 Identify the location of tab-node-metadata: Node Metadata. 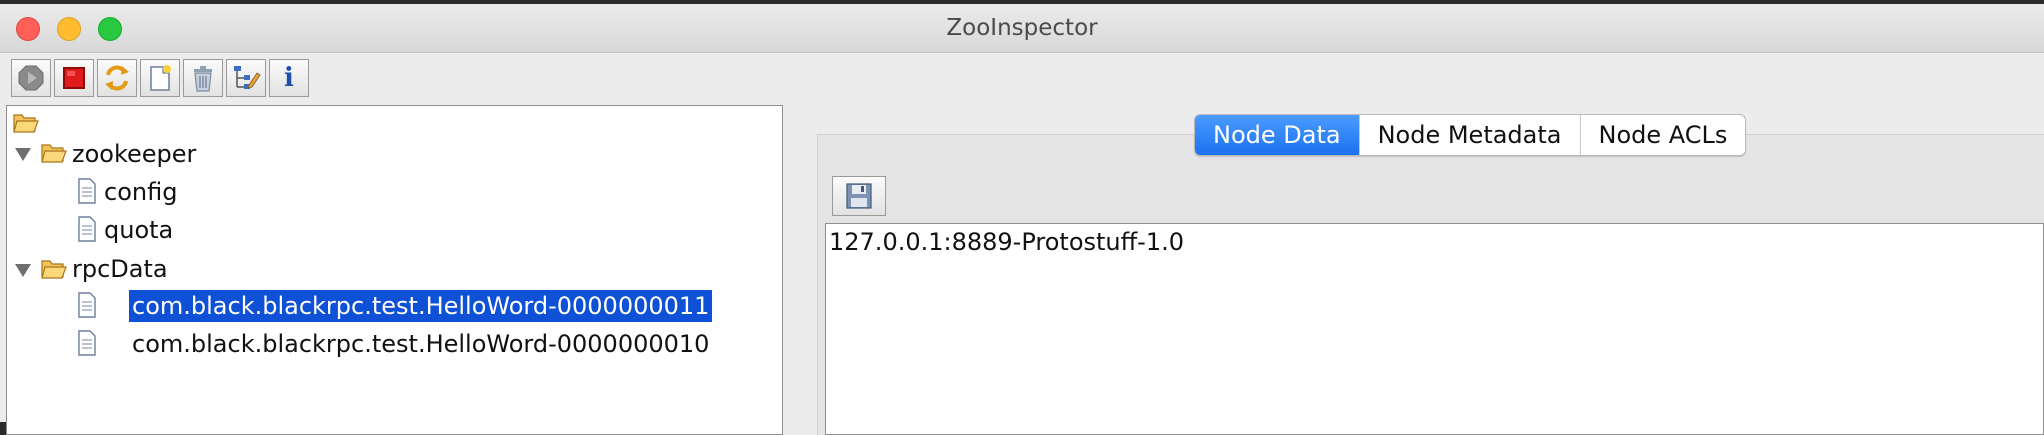
(1469, 135).